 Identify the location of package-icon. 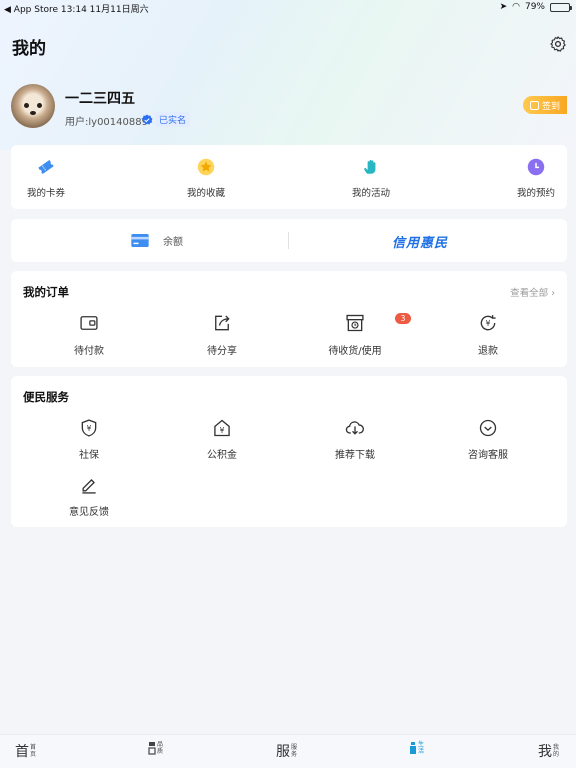
(355, 323).